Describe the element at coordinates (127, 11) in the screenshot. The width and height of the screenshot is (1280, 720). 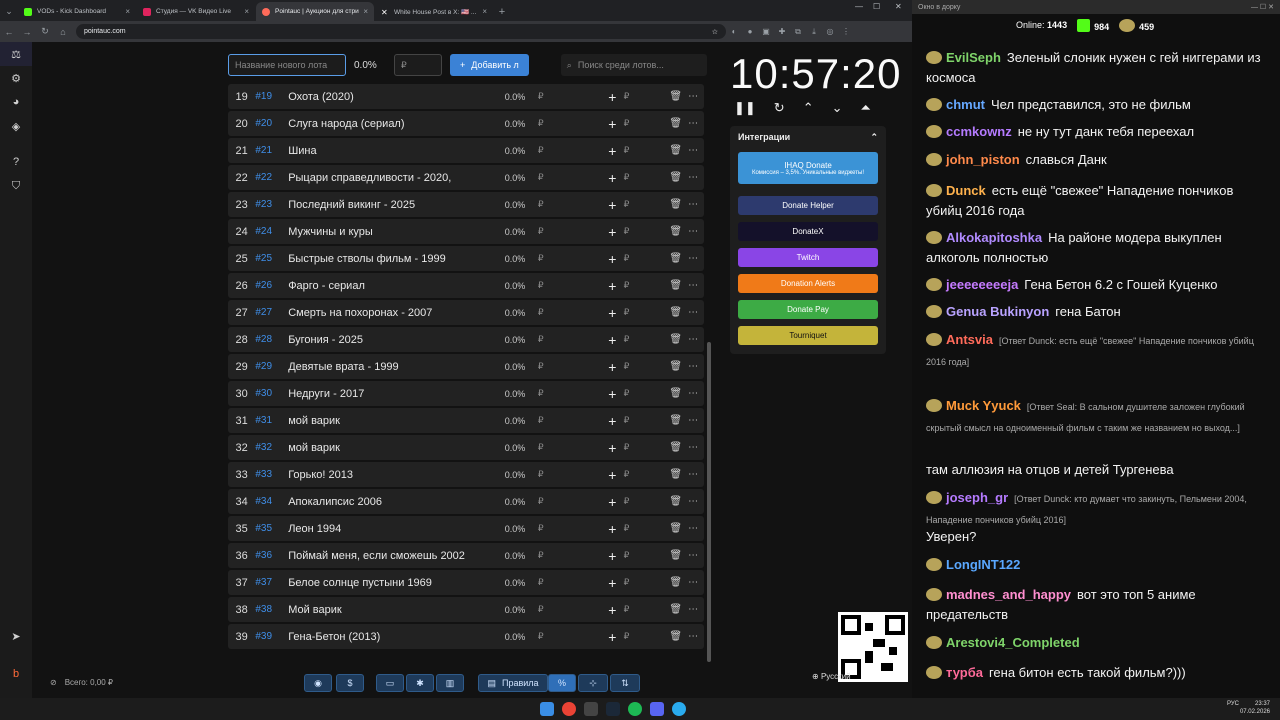
I see `close-icon: ×` at that location.